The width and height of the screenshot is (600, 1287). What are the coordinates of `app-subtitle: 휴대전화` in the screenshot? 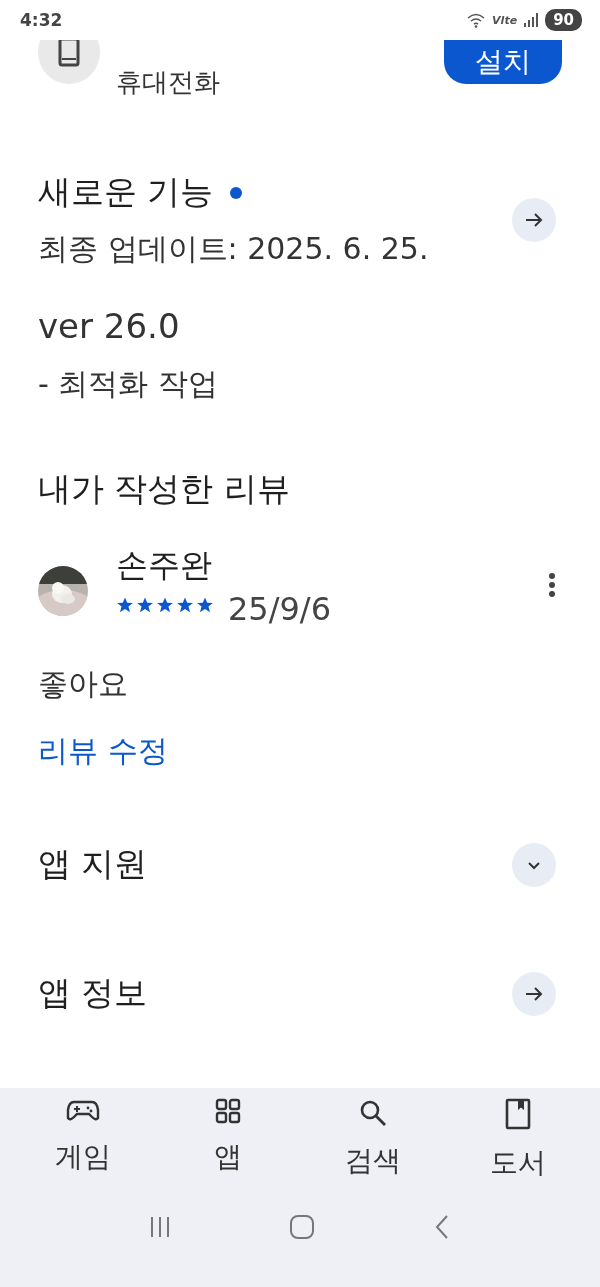 It's located at (168, 82).